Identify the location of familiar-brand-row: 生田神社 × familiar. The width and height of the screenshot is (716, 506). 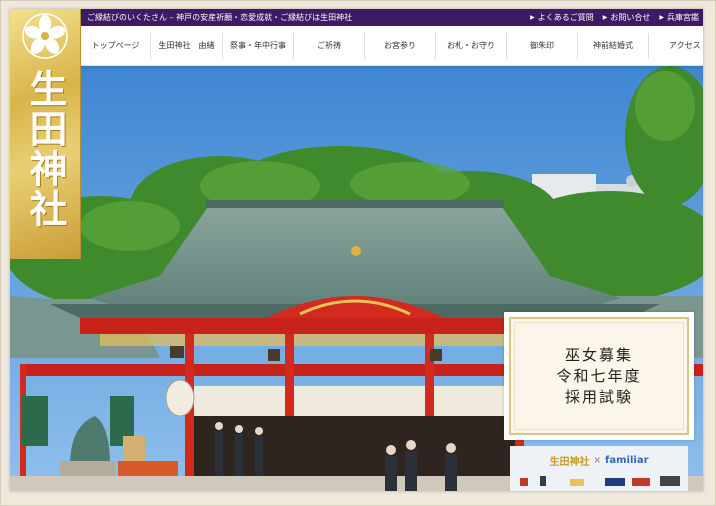
(599, 460).